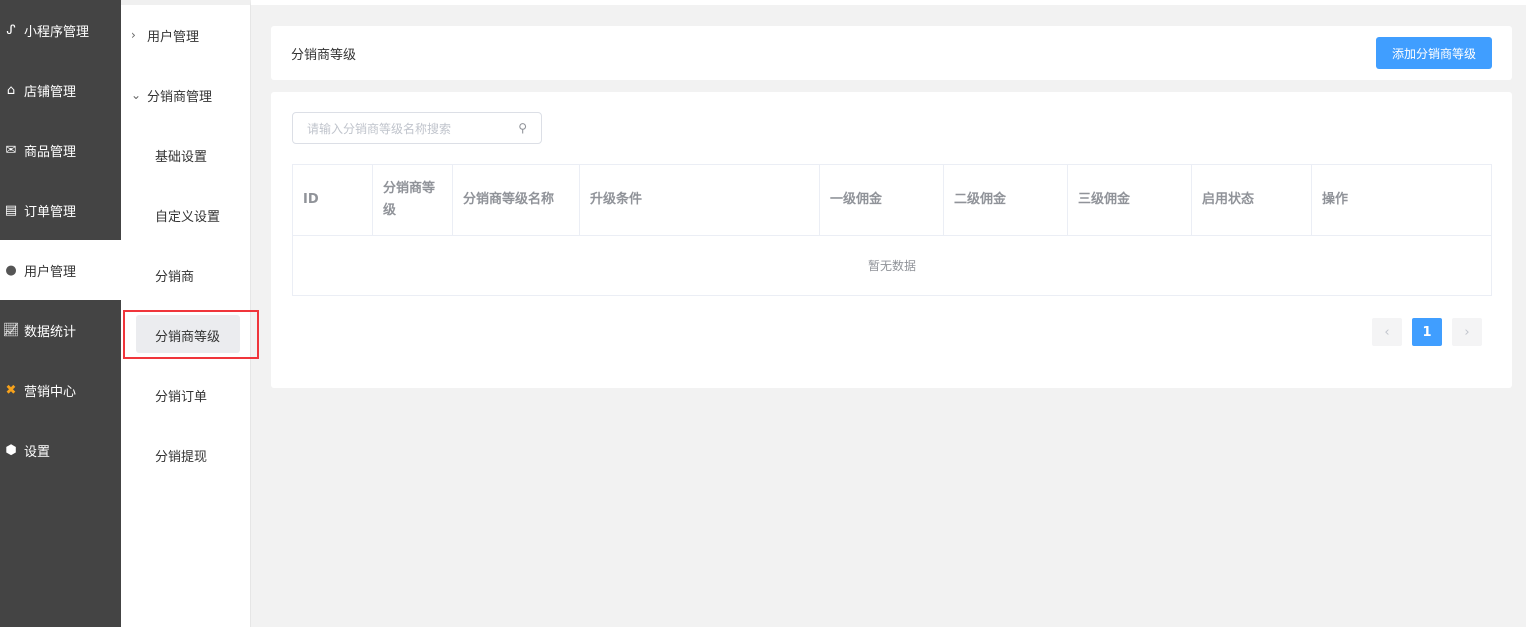  I want to click on link-icon: ᔑ, so click(11, 30).